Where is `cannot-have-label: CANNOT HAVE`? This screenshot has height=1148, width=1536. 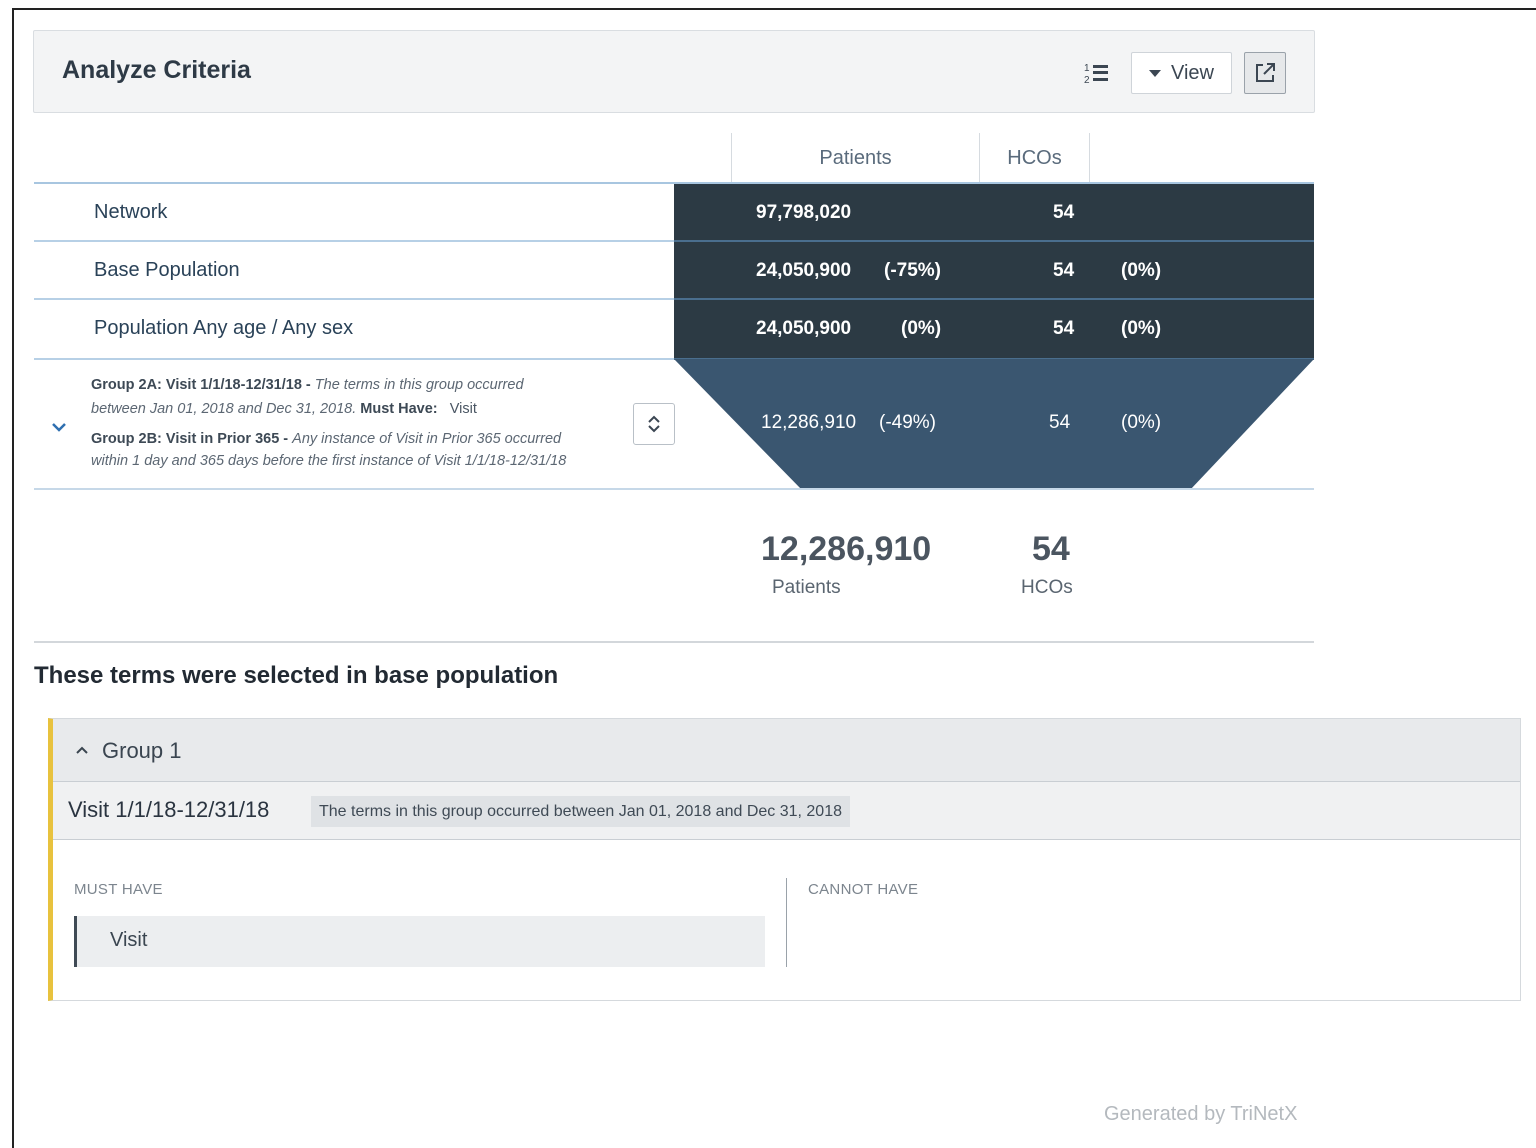
cannot-have-label: CANNOT HAVE is located at coordinates (863, 889).